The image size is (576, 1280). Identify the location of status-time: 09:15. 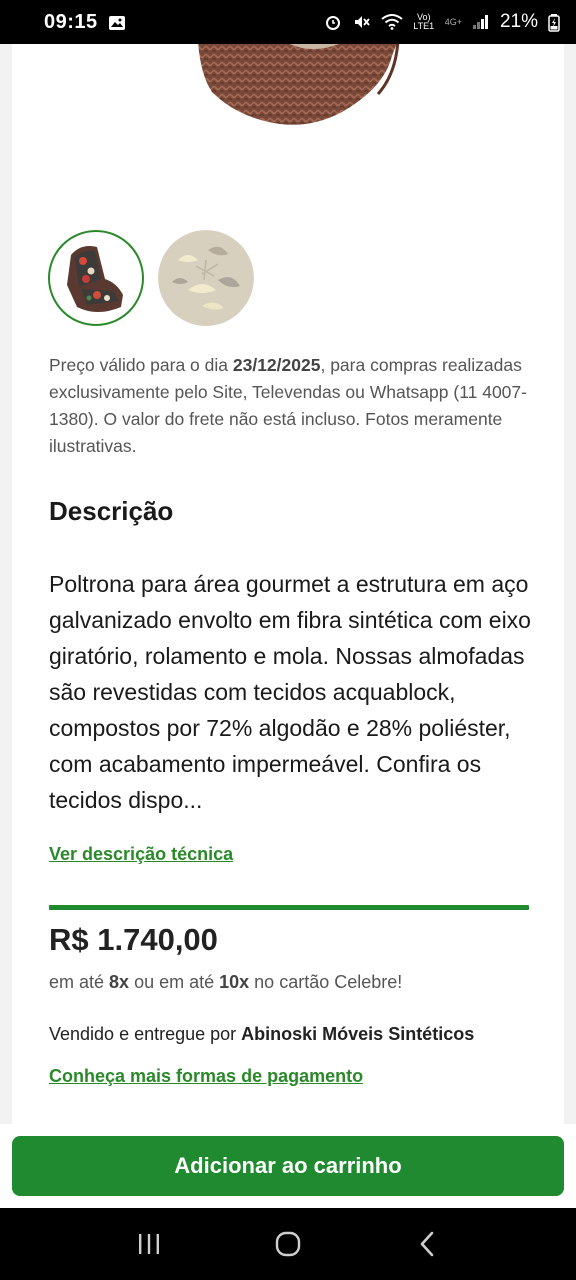
(71, 21).